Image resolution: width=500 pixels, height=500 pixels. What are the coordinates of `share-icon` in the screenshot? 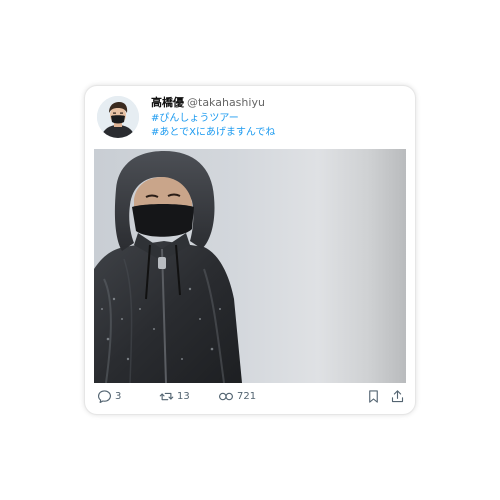 It's located at (397, 396).